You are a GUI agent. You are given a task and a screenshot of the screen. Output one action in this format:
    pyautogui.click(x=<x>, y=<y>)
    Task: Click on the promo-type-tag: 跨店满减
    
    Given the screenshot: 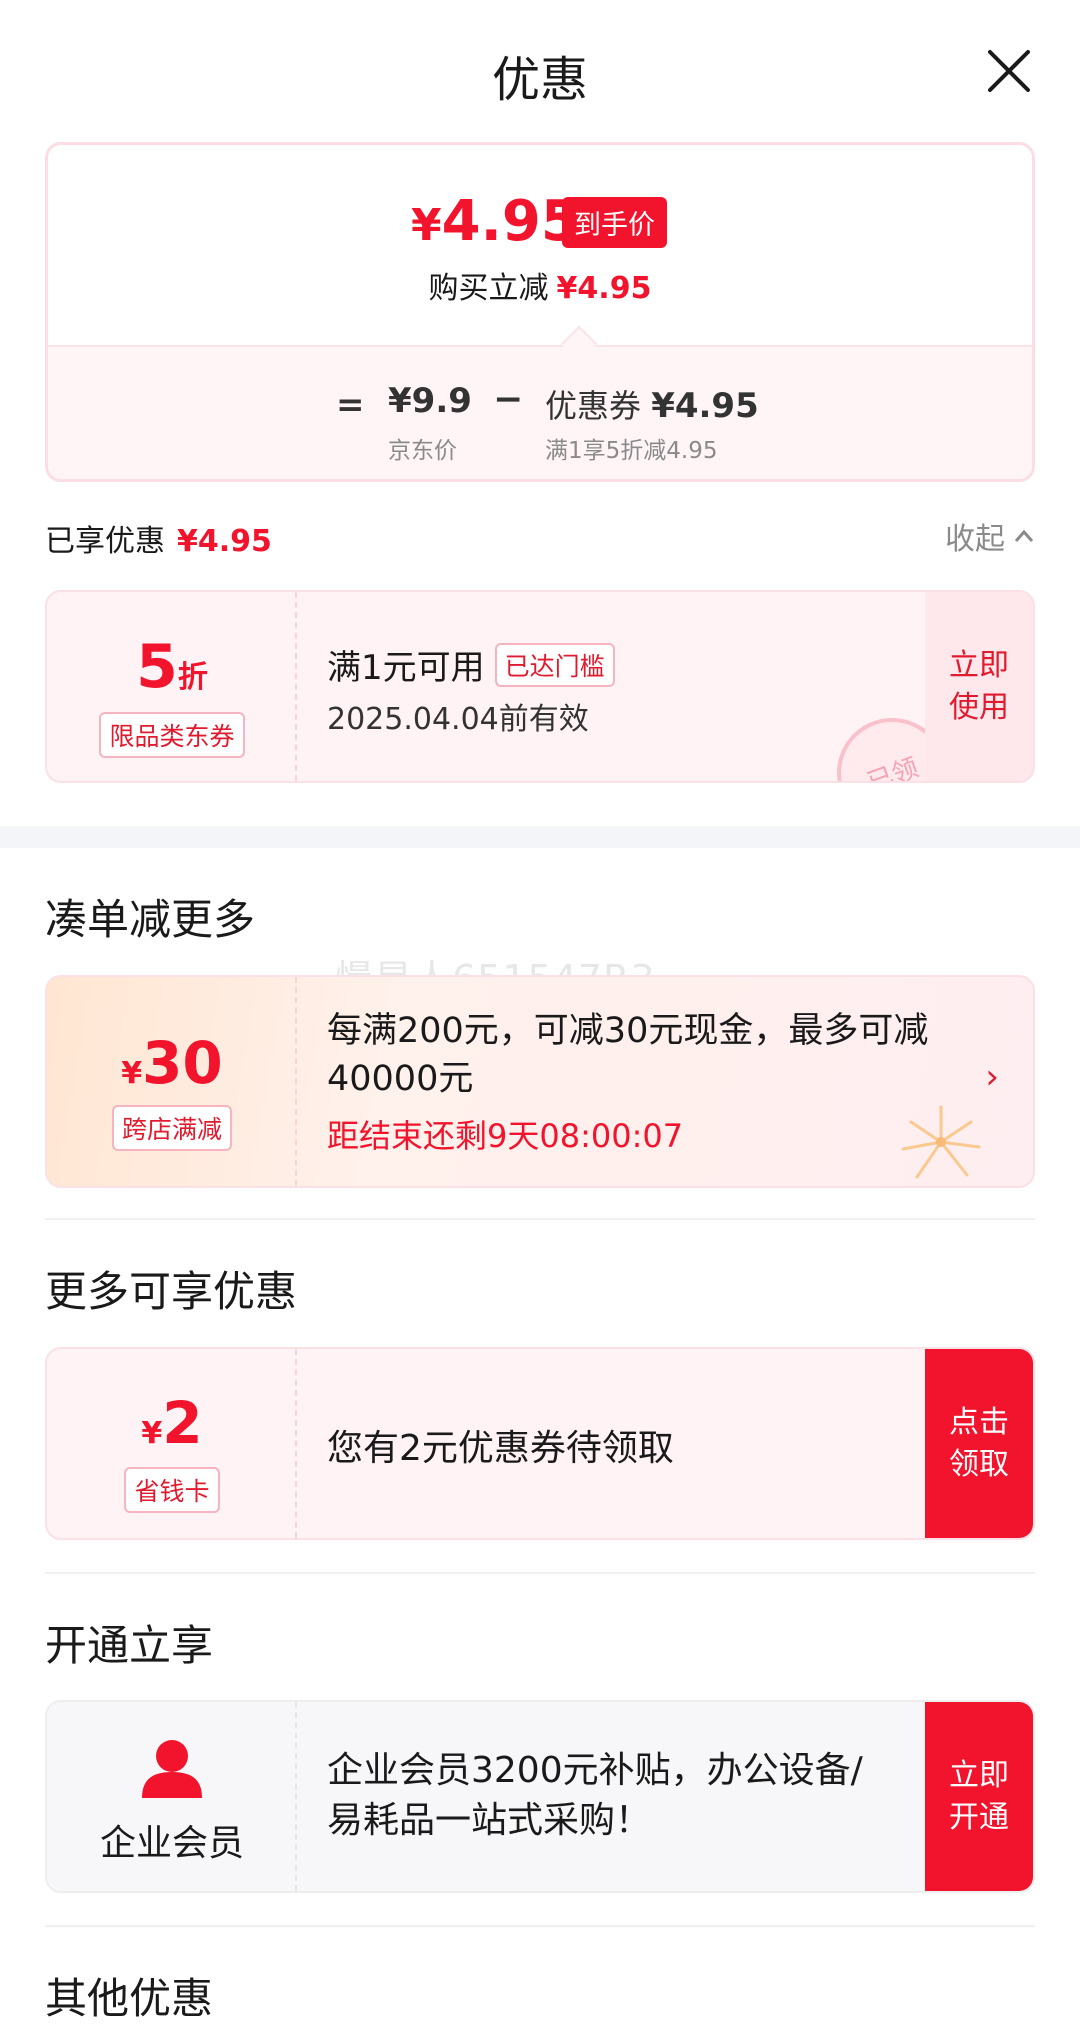 What is the action you would take?
    pyautogui.click(x=171, y=1128)
    